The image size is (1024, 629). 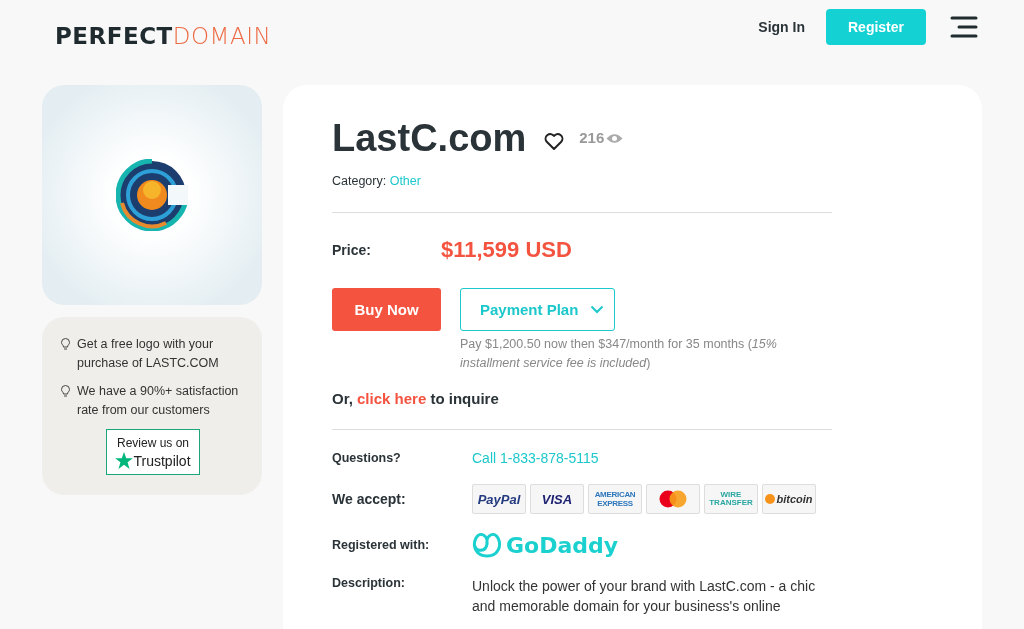 I want to click on perk-text: Get a free logo with your purchase of LASTC.COM, so click(x=148, y=354).